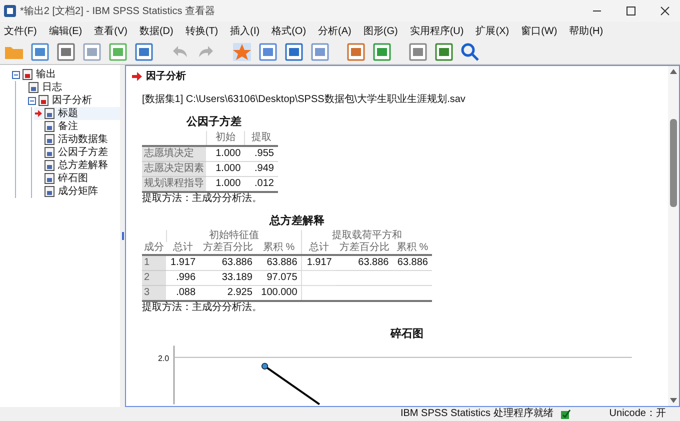  I want to click on row-header: 3, so click(154, 293).